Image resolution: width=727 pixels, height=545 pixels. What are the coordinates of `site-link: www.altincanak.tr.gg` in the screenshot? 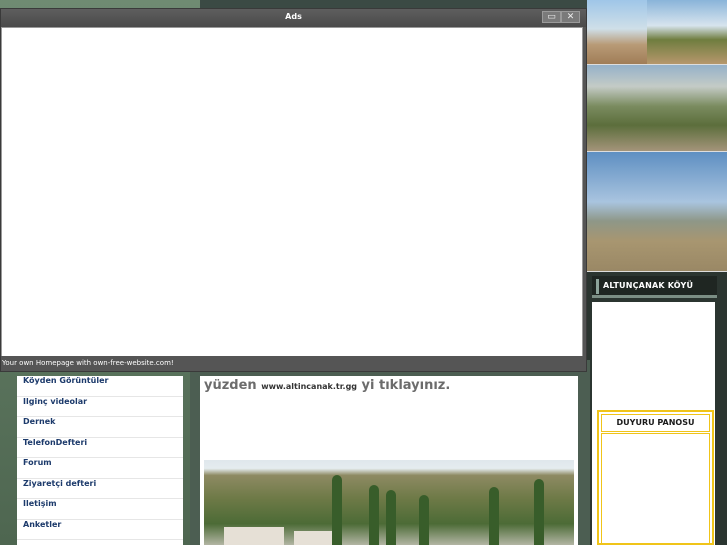 It's located at (309, 386).